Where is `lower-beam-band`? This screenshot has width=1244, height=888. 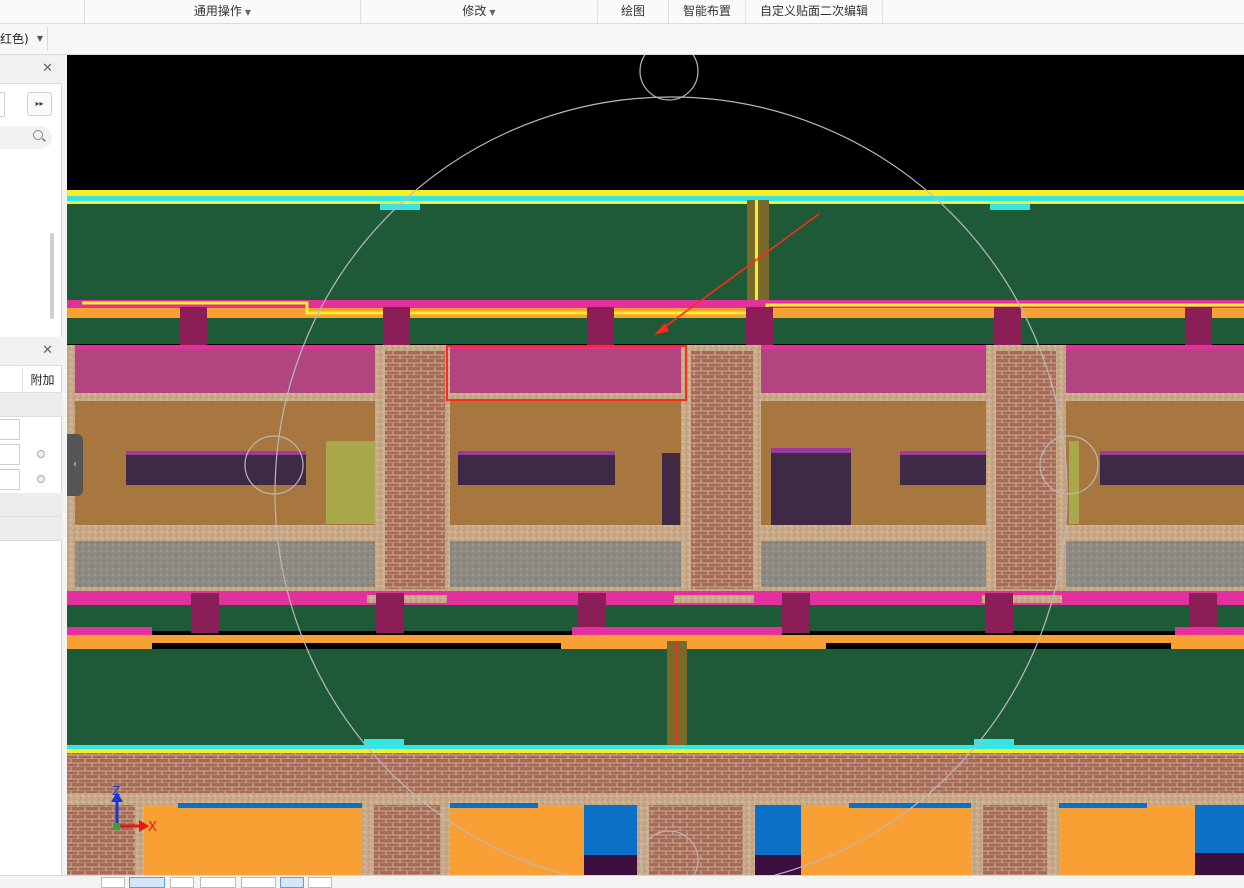
lower-beam-band is located at coordinates (655, 600).